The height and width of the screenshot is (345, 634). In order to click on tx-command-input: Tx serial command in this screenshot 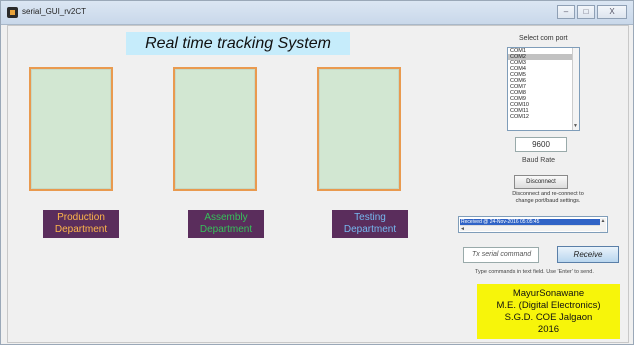, I will do `click(501, 255)`.